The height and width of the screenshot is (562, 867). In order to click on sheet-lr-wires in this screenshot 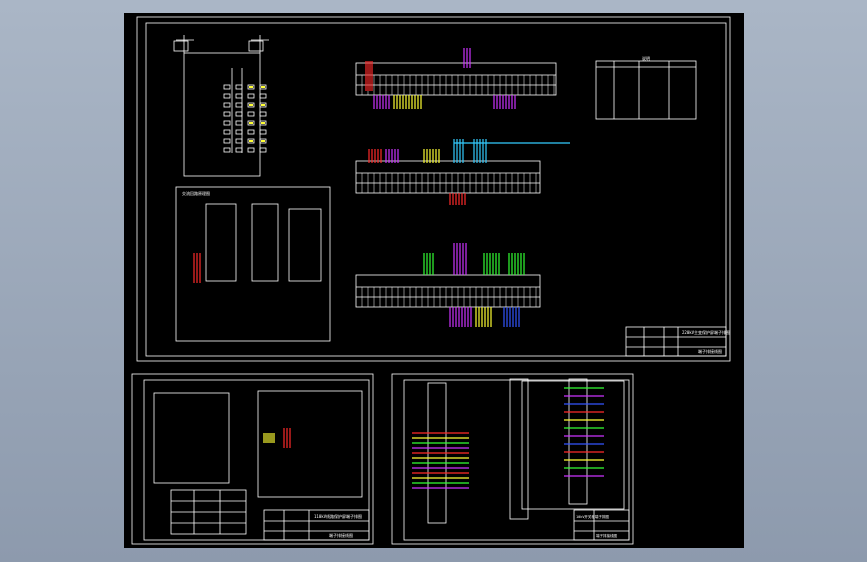, I will do `click(508, 438)`.